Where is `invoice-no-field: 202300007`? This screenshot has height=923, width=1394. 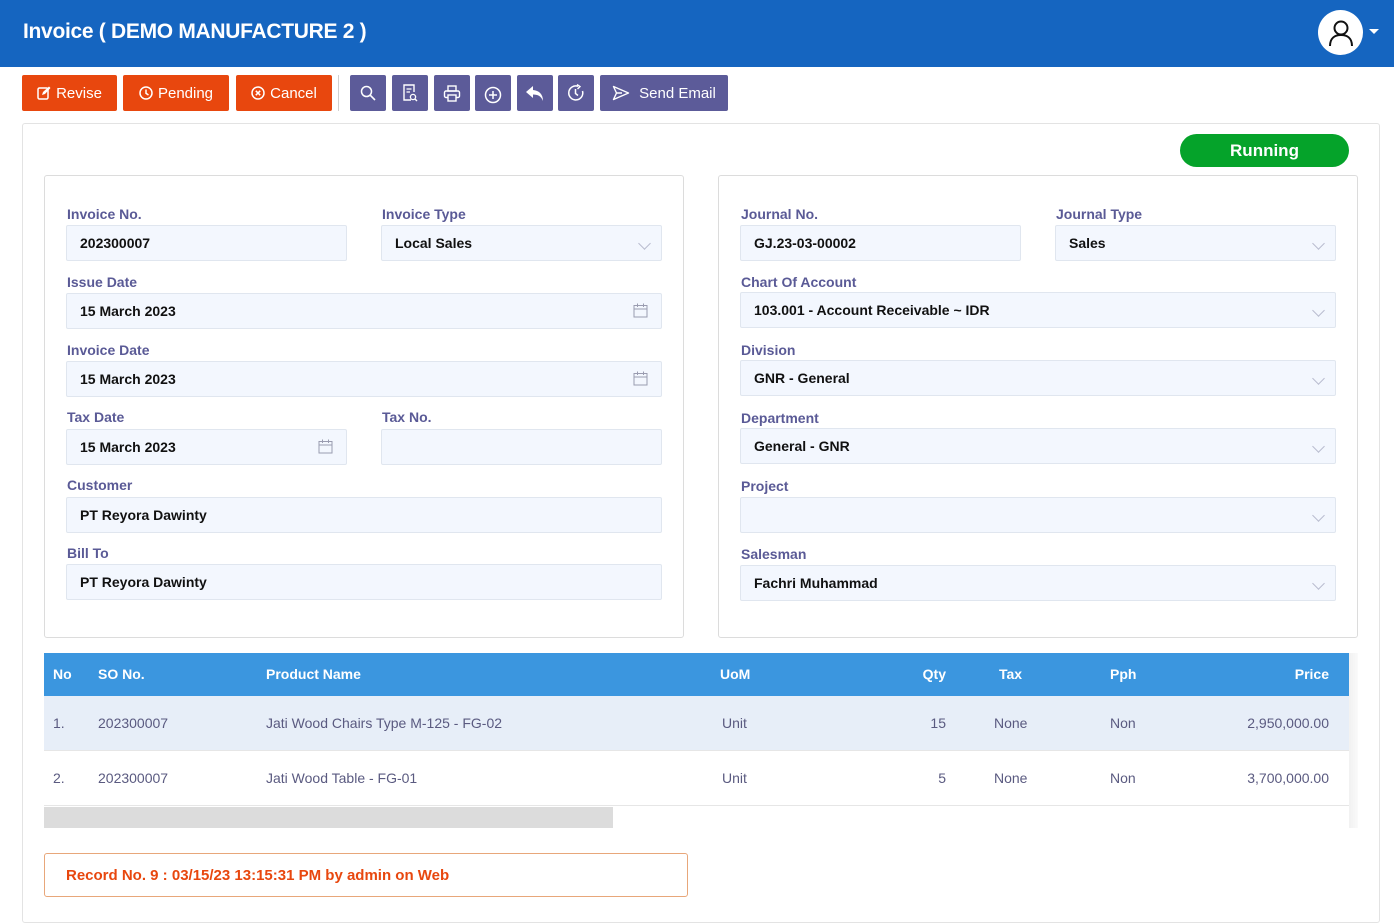
invoice-no-field: 202300007 is located at coordinates (206, 243).